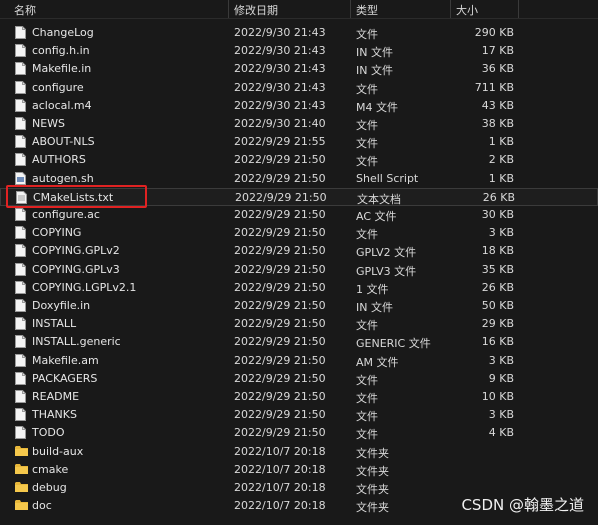  What do you see at coordinates (393, 344) in the screenshot?
I see `file-type: GENERIC 文件` at bounding box center [393, 344].